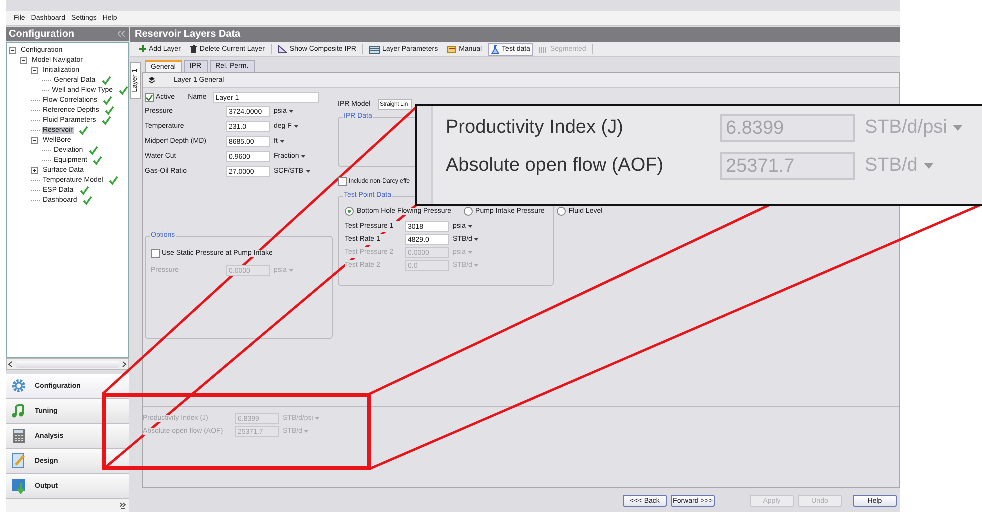 The height and width of the screenshot is (512, 982). I want to click on chart-icon, so click(283, 49).